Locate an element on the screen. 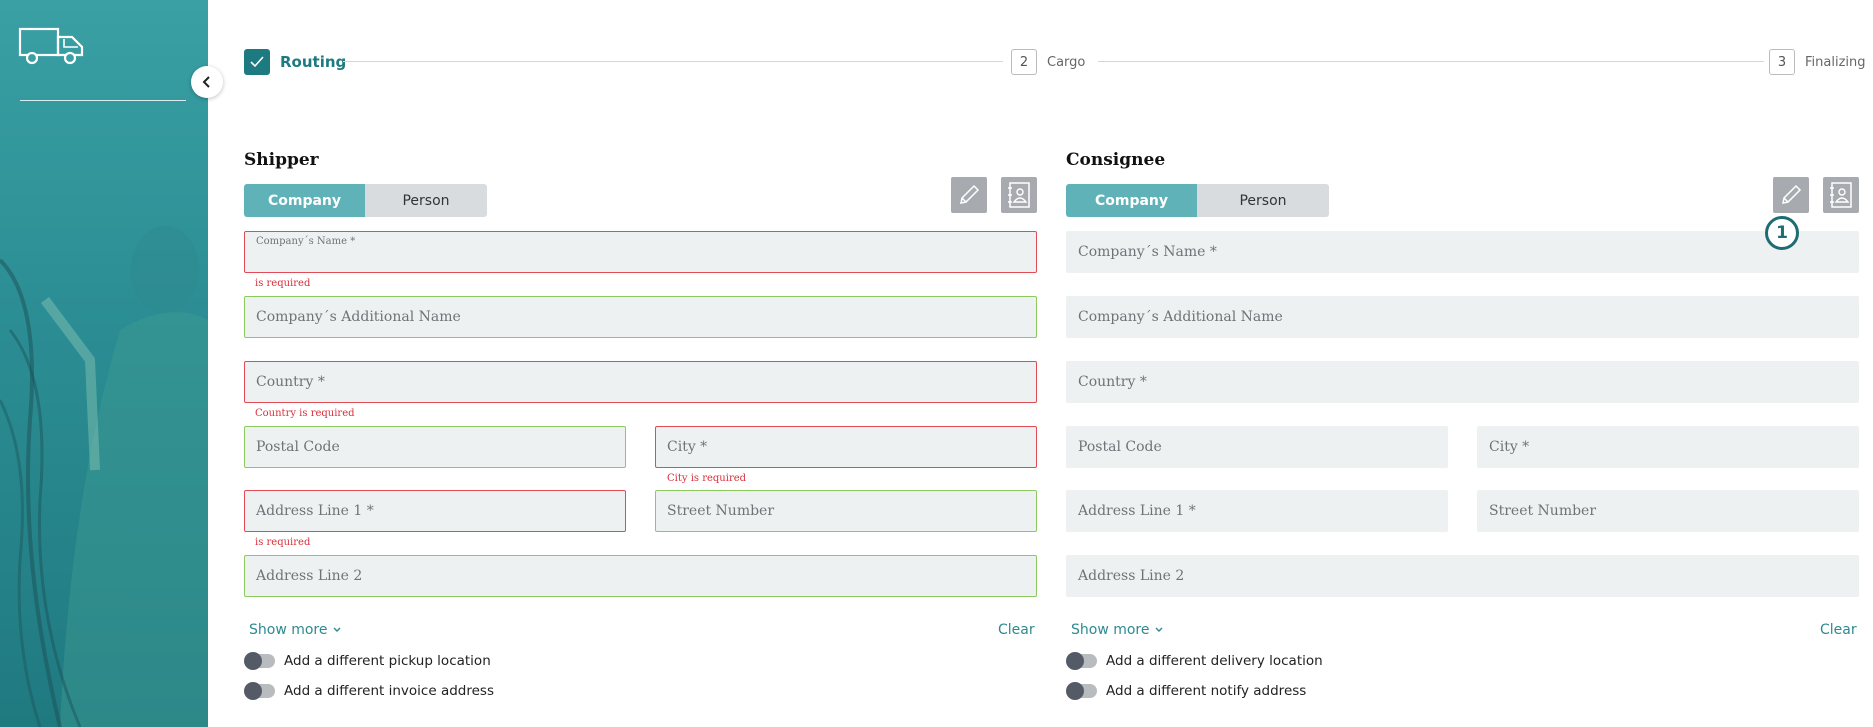  pickup-location-toggle is located at coordinates (259, 661).